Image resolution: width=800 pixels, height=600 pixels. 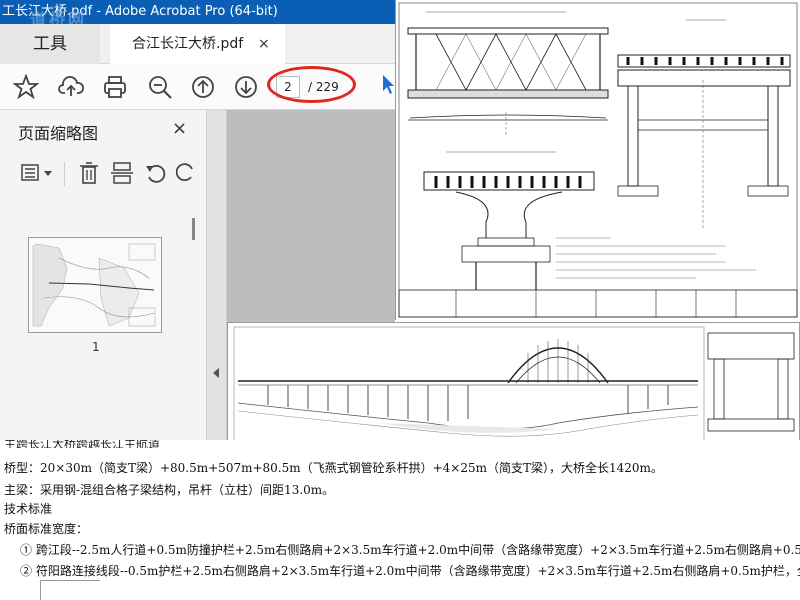 I want to click on rotate-right-icon, so click(x=186, y=173).